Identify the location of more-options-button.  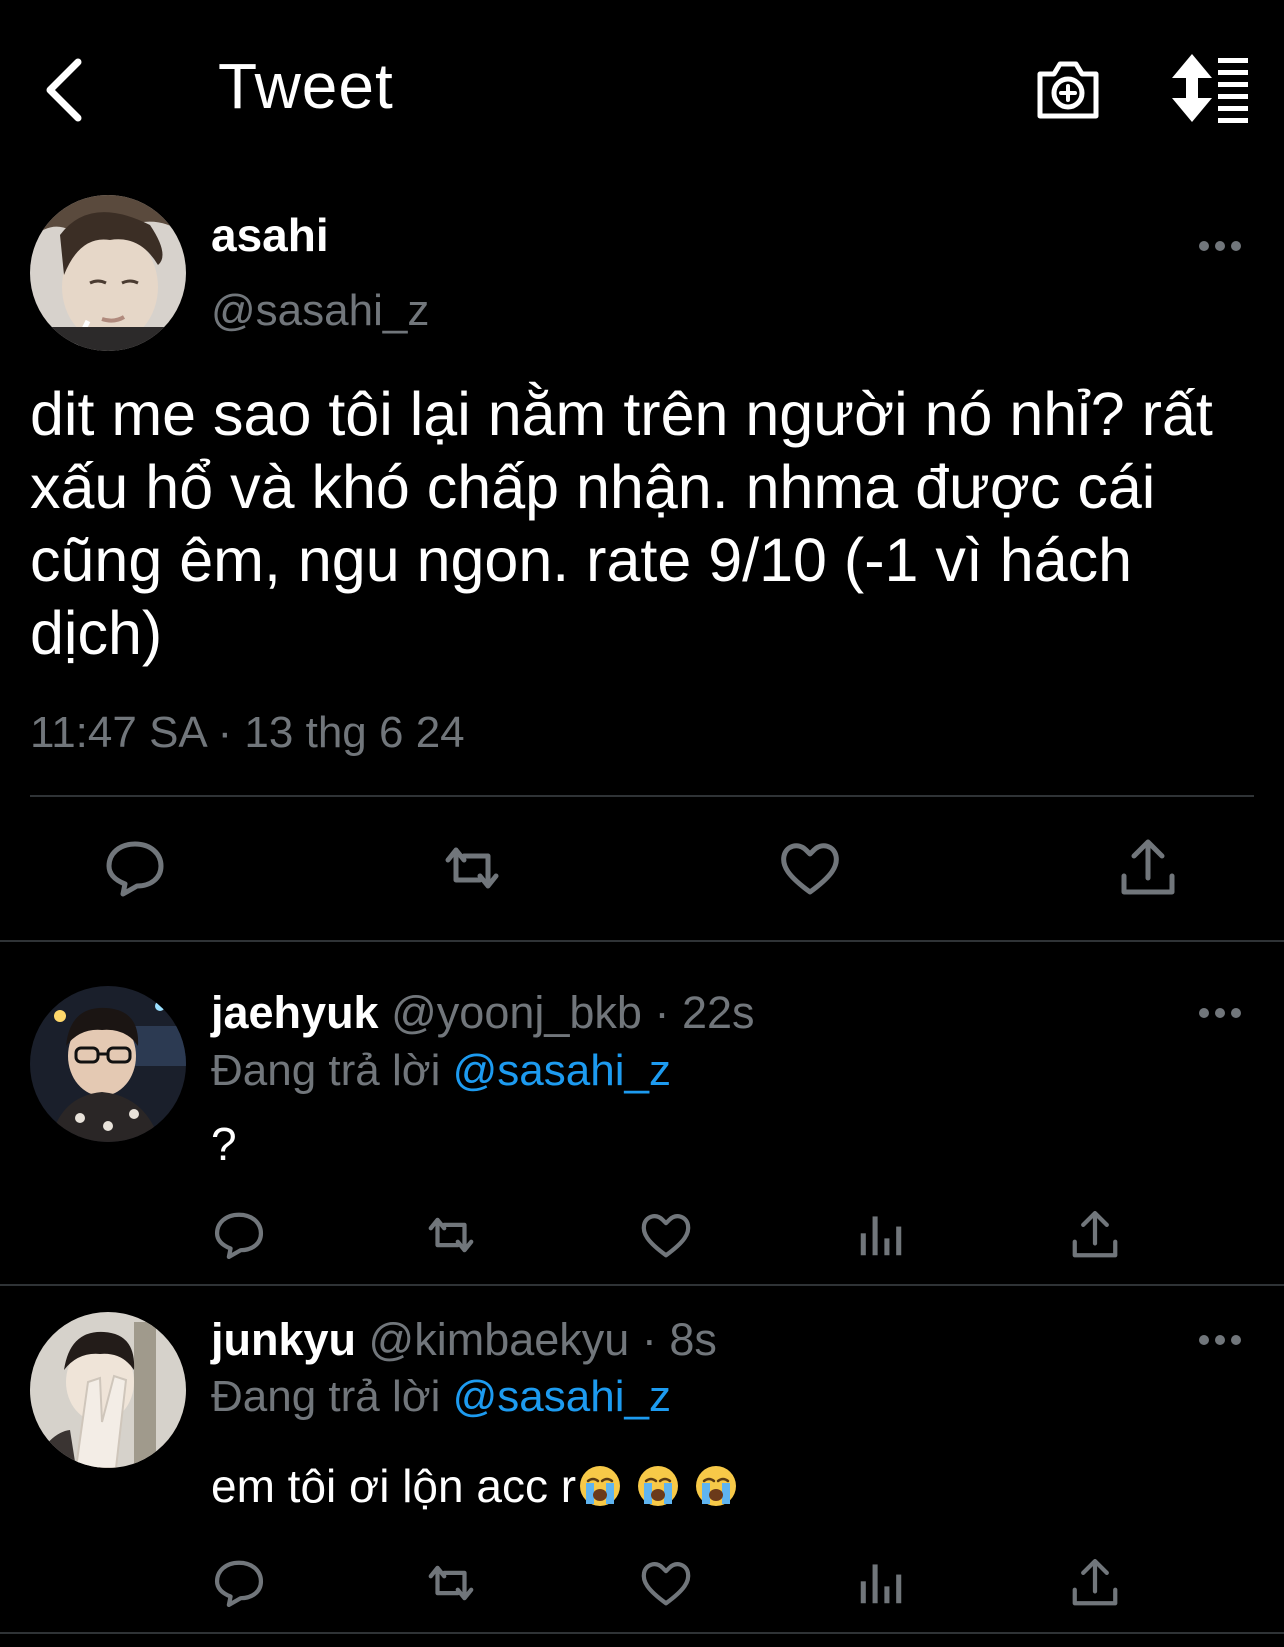
(1220, 246).